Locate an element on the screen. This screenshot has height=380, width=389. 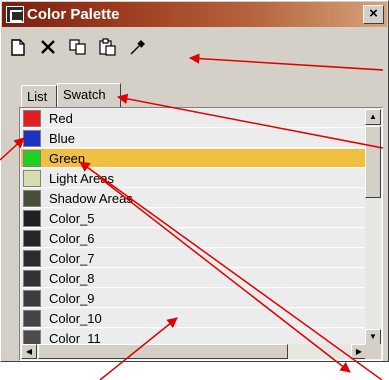
vertical-scrollbar: ▲ ▼ is located at coordinates (373, 227).